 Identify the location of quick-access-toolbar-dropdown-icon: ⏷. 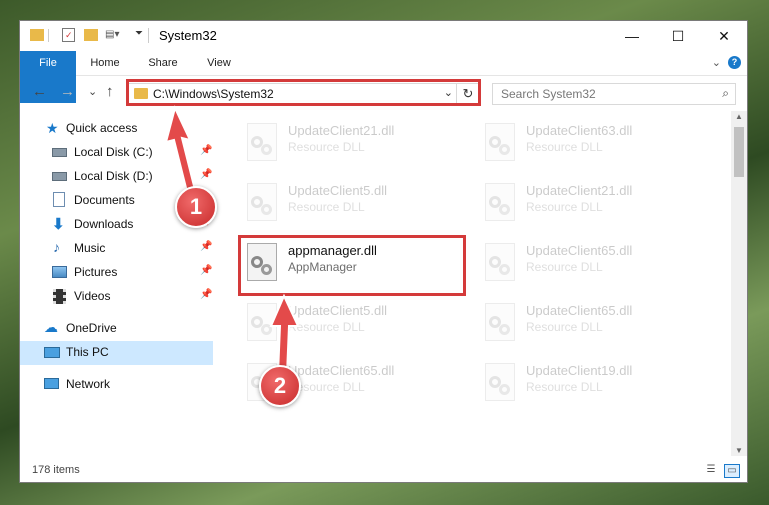
(139, 33).